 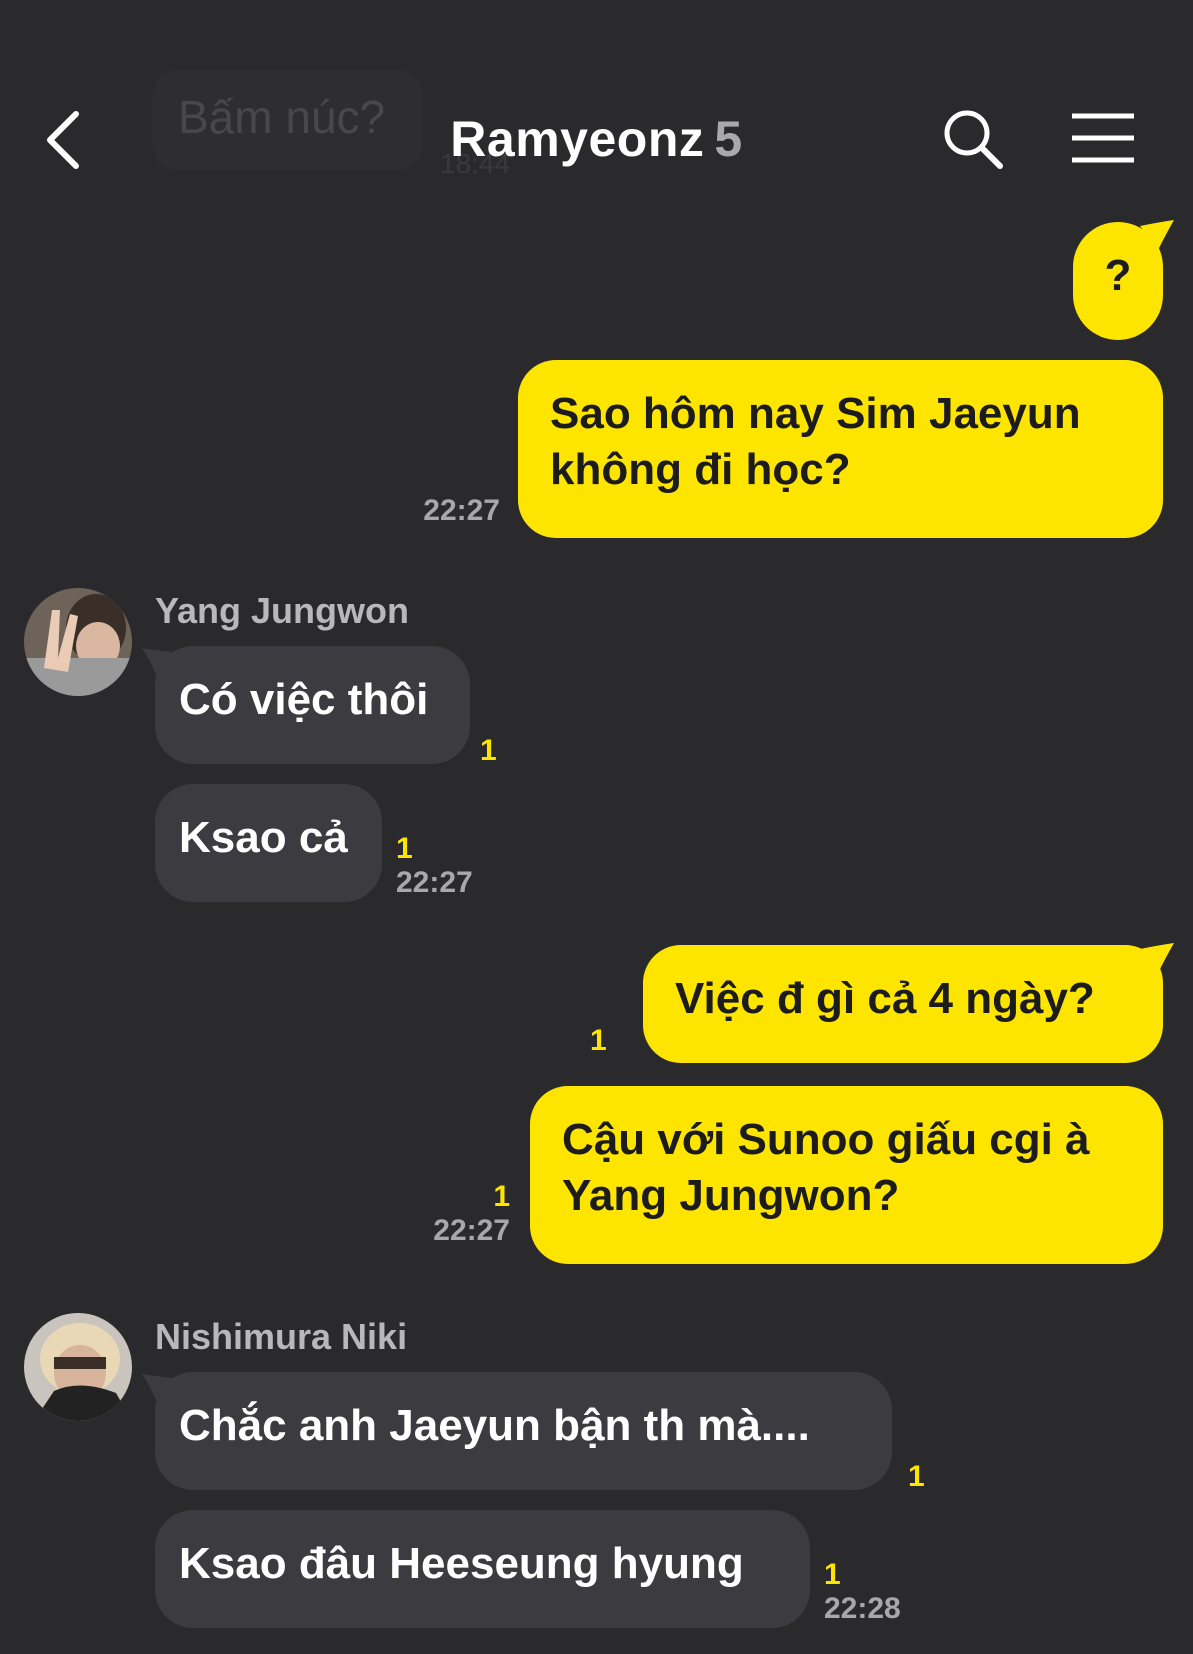 I want to click on sender-name: Yang Jungwon, so click(x=282, y=610).